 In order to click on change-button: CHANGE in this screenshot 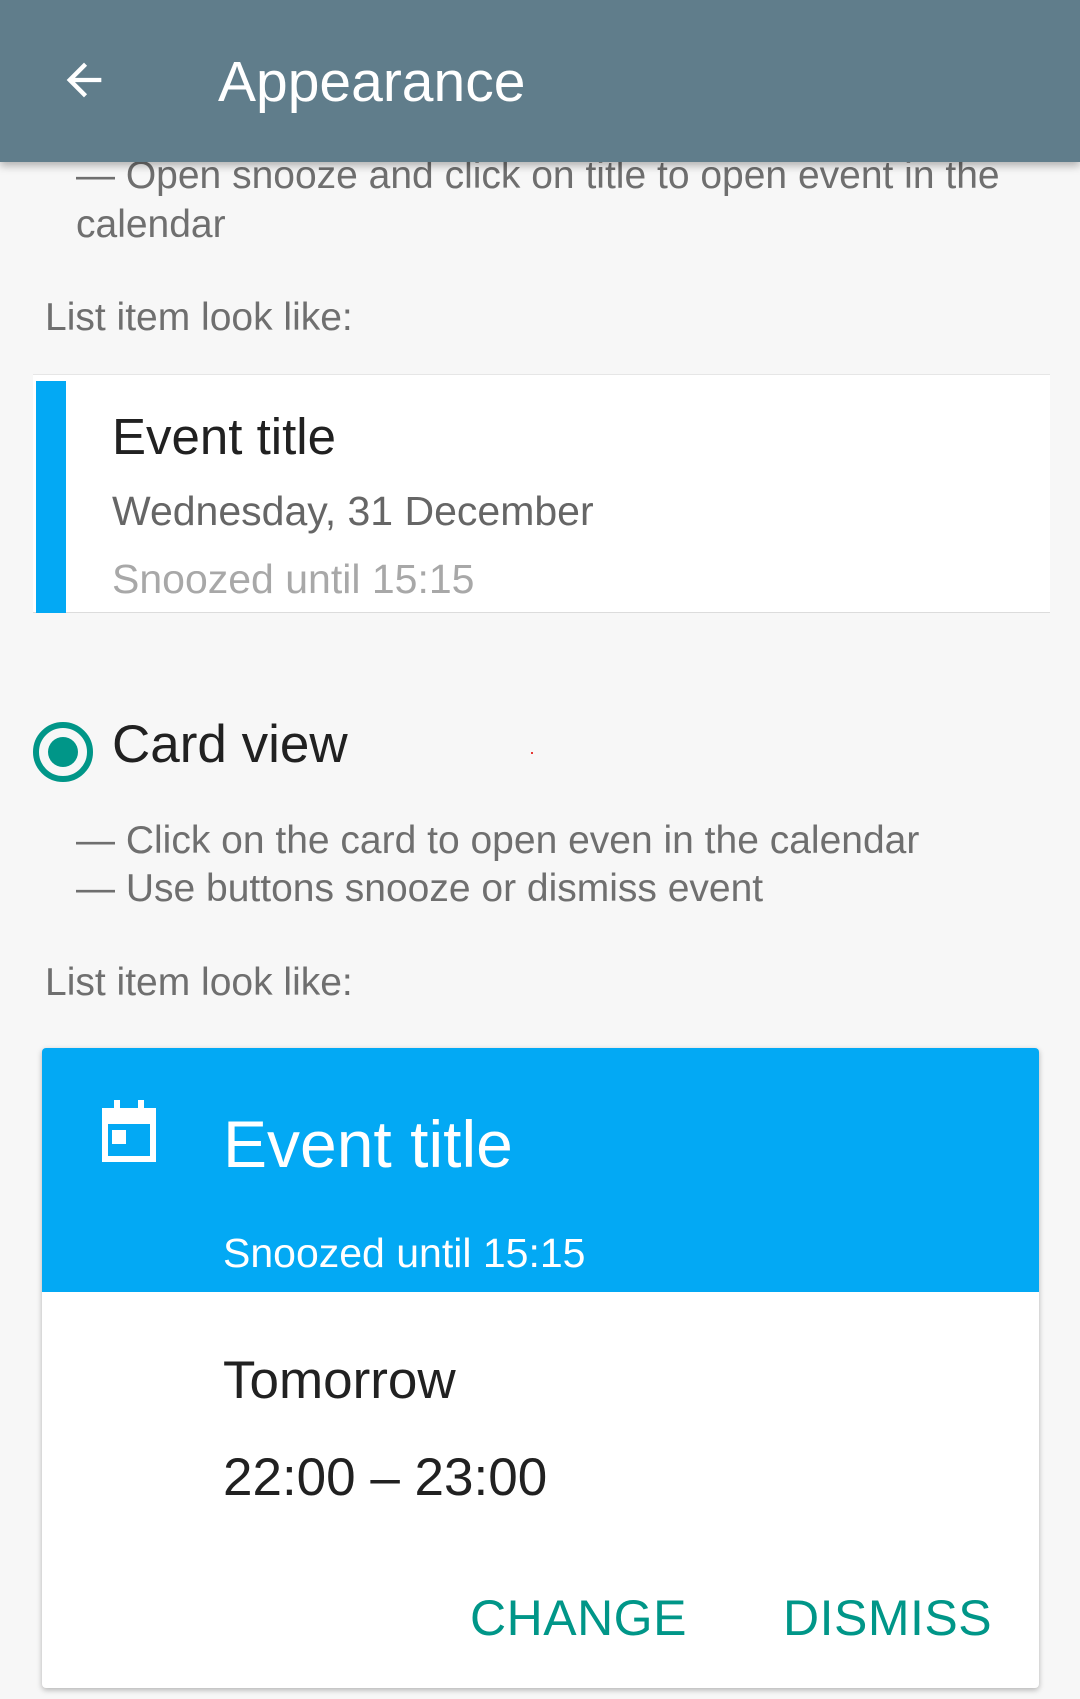, I will do `click(578, 1618)`.